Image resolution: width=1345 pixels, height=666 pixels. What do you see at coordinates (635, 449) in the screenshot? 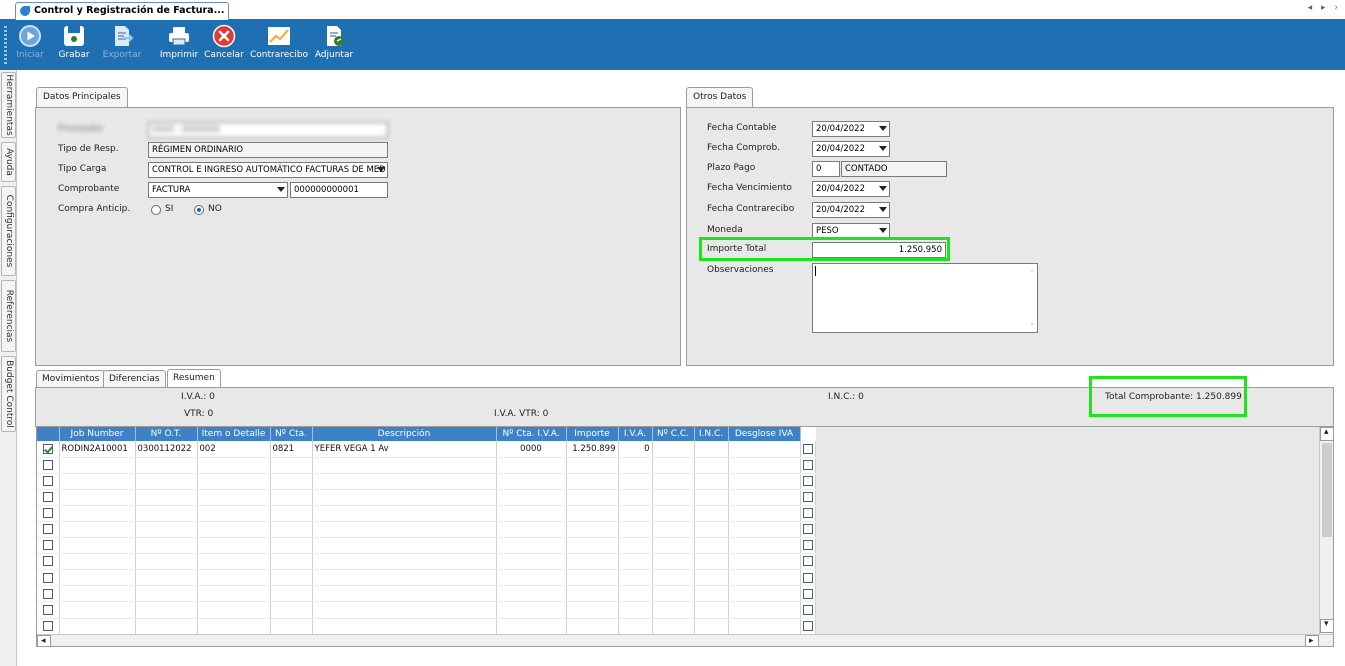
I see `table-cell: 0` at bounding box center [635, 449].